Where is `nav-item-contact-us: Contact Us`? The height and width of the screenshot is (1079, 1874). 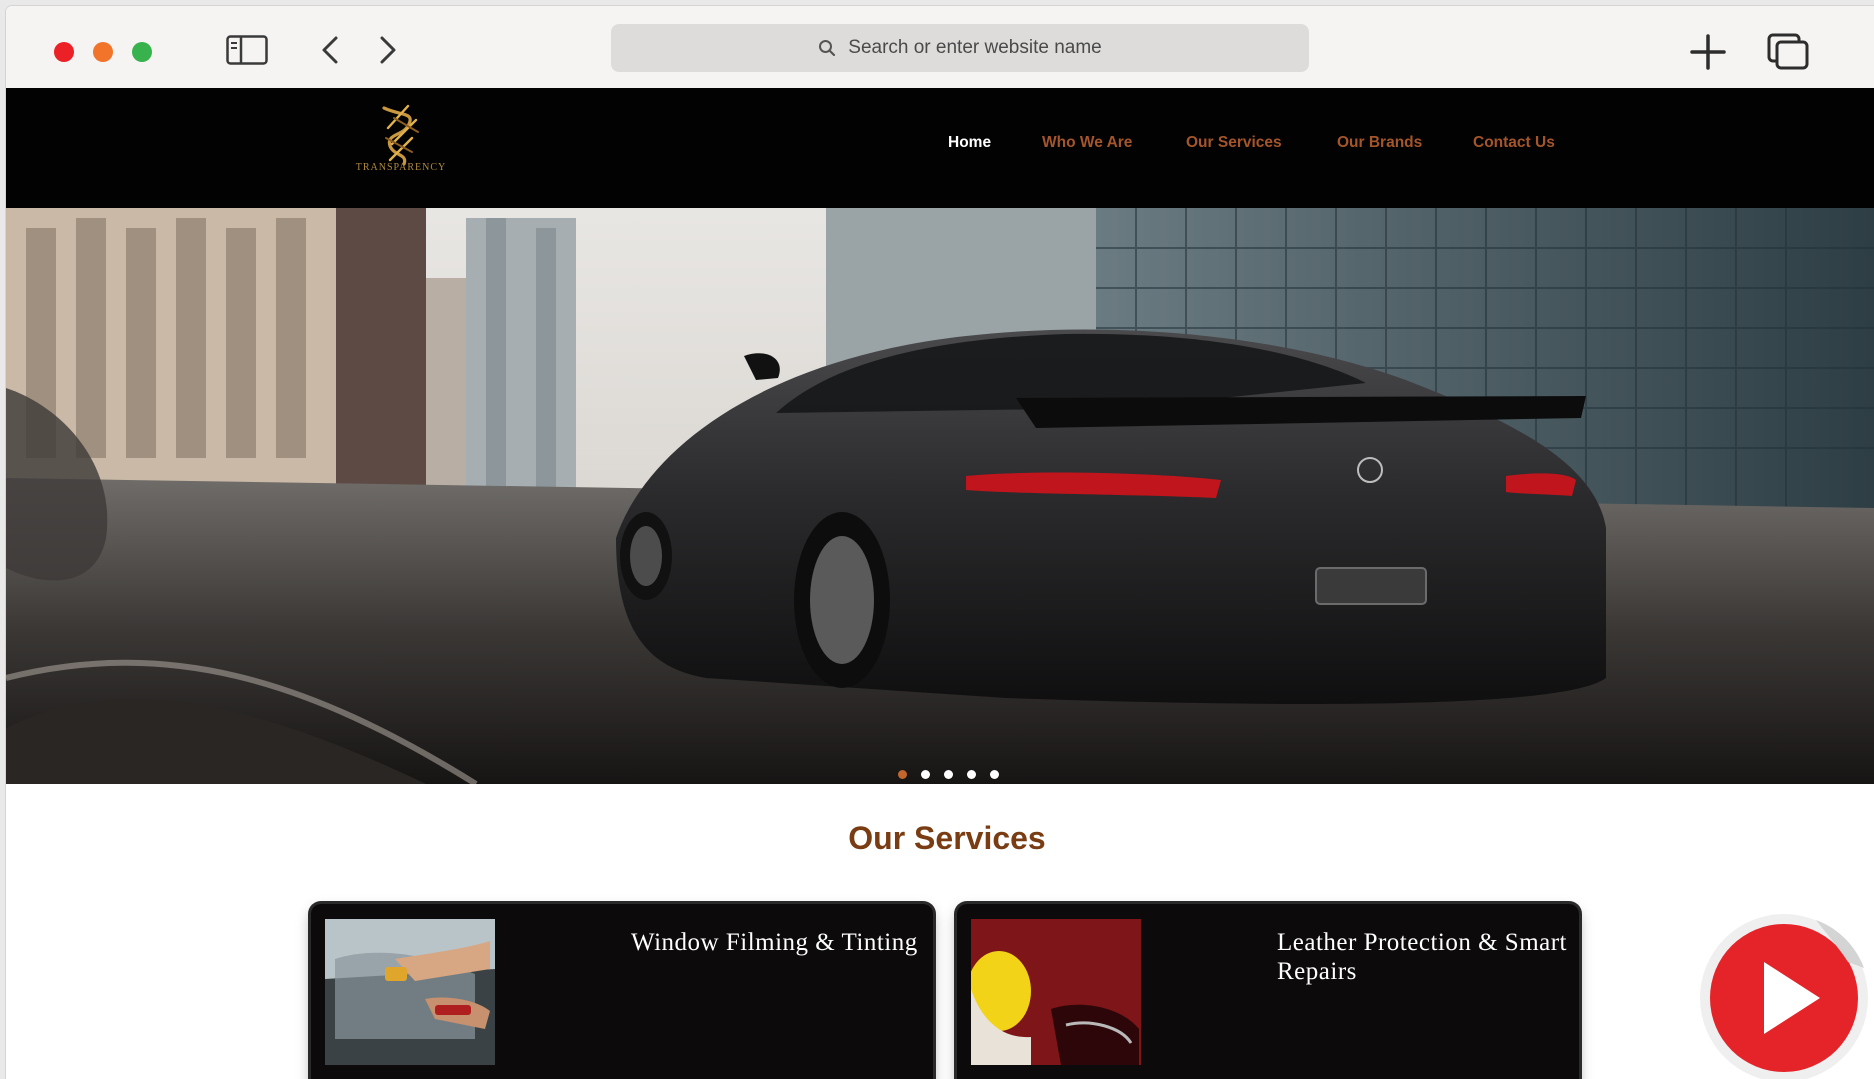 nav-item-contact-us: Contact Us is located at coordinates (1514, 143).